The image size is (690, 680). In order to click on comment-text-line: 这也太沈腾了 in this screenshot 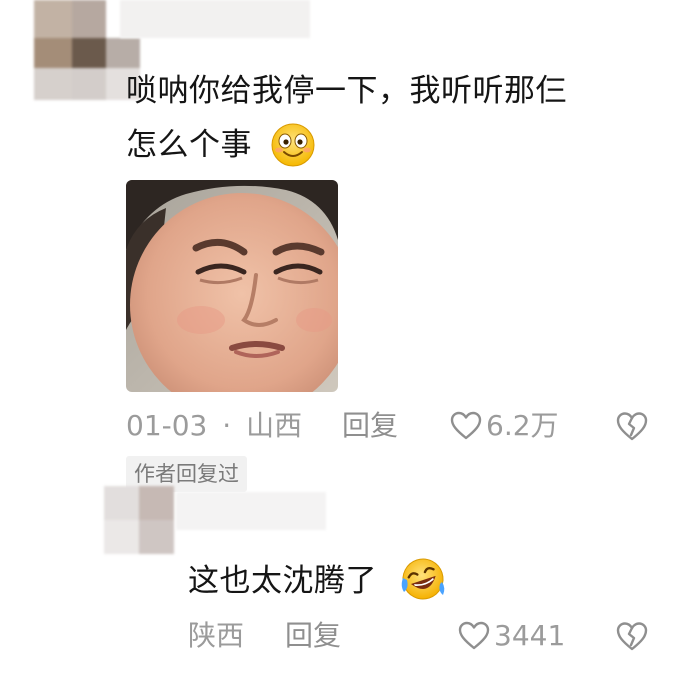, I will do `click(282, 581)`.